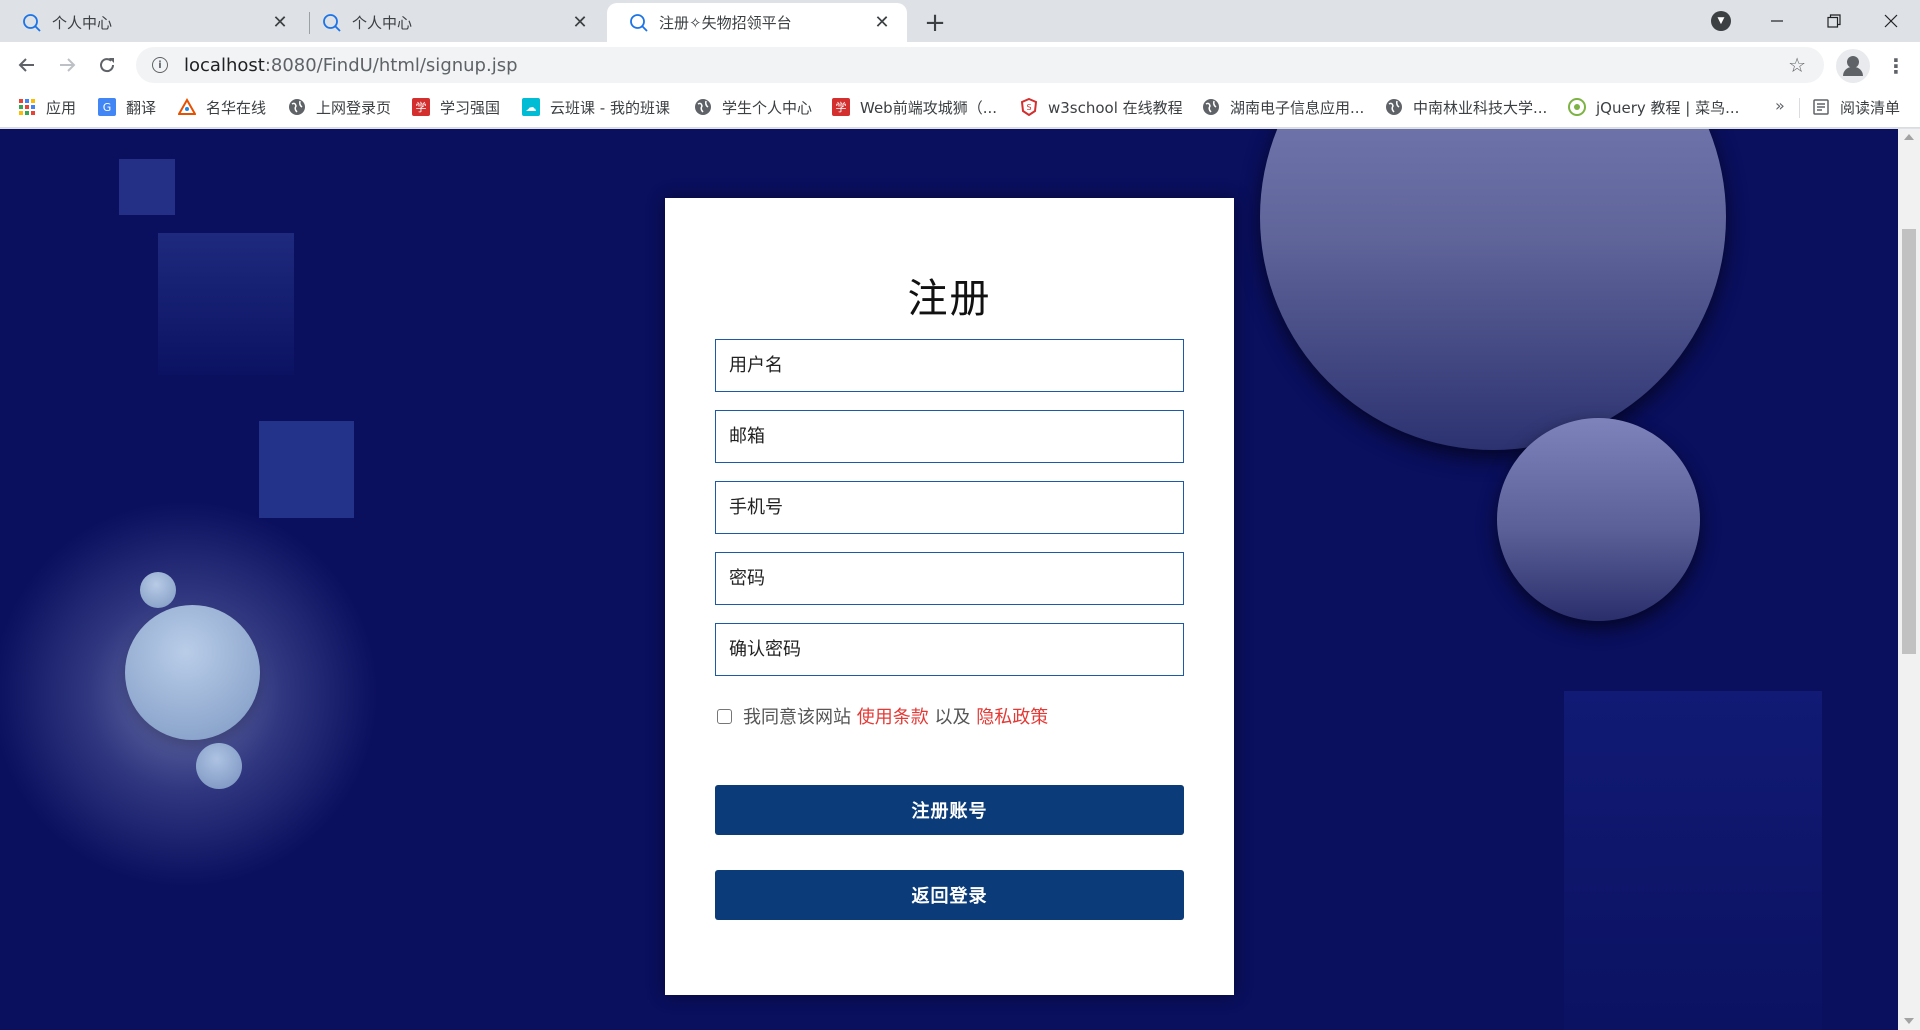  I want to click on bookmark-label: 名华在线, so click(236, 107).